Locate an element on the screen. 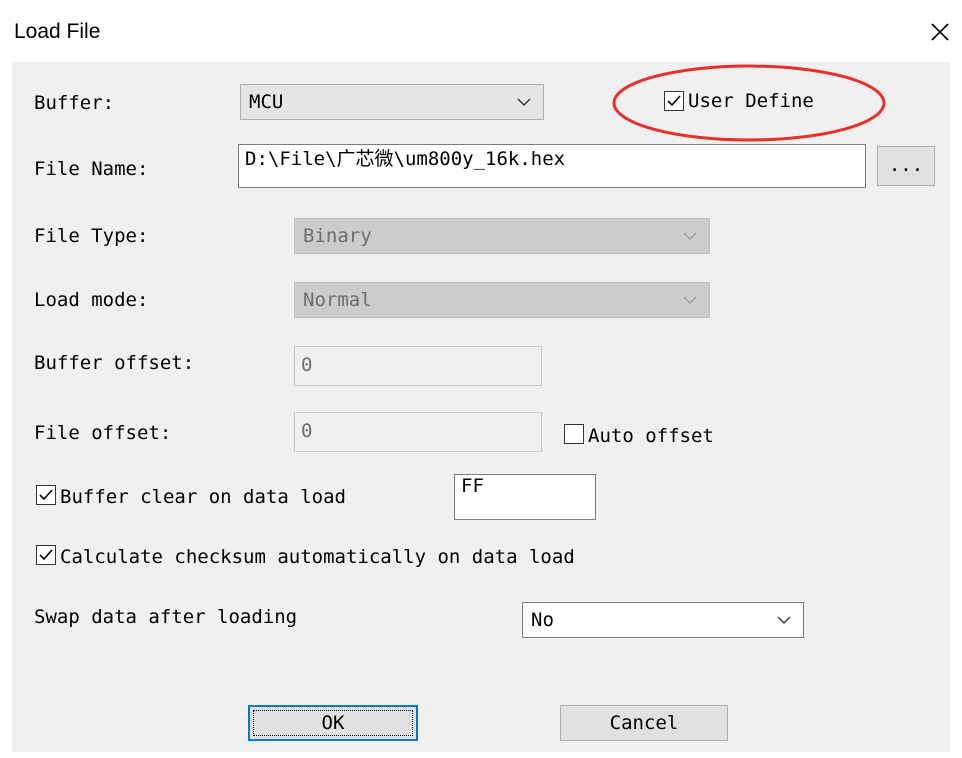 The height and width of the screenshot is (758, 962). buffer-clear-checkbox is located at coordinates (46, 495).